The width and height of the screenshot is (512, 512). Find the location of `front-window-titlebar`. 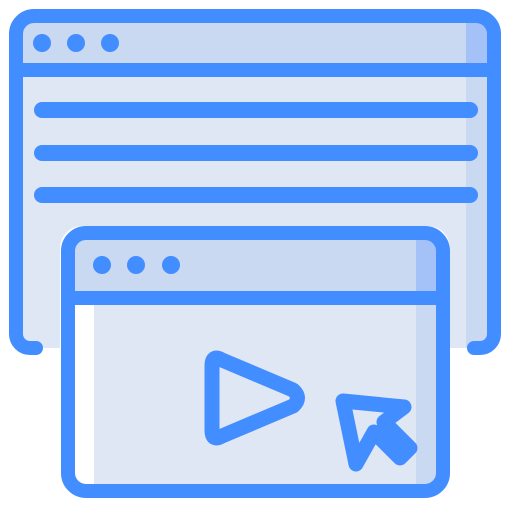

front-window-titlebar is located at coordinates (255, 265).